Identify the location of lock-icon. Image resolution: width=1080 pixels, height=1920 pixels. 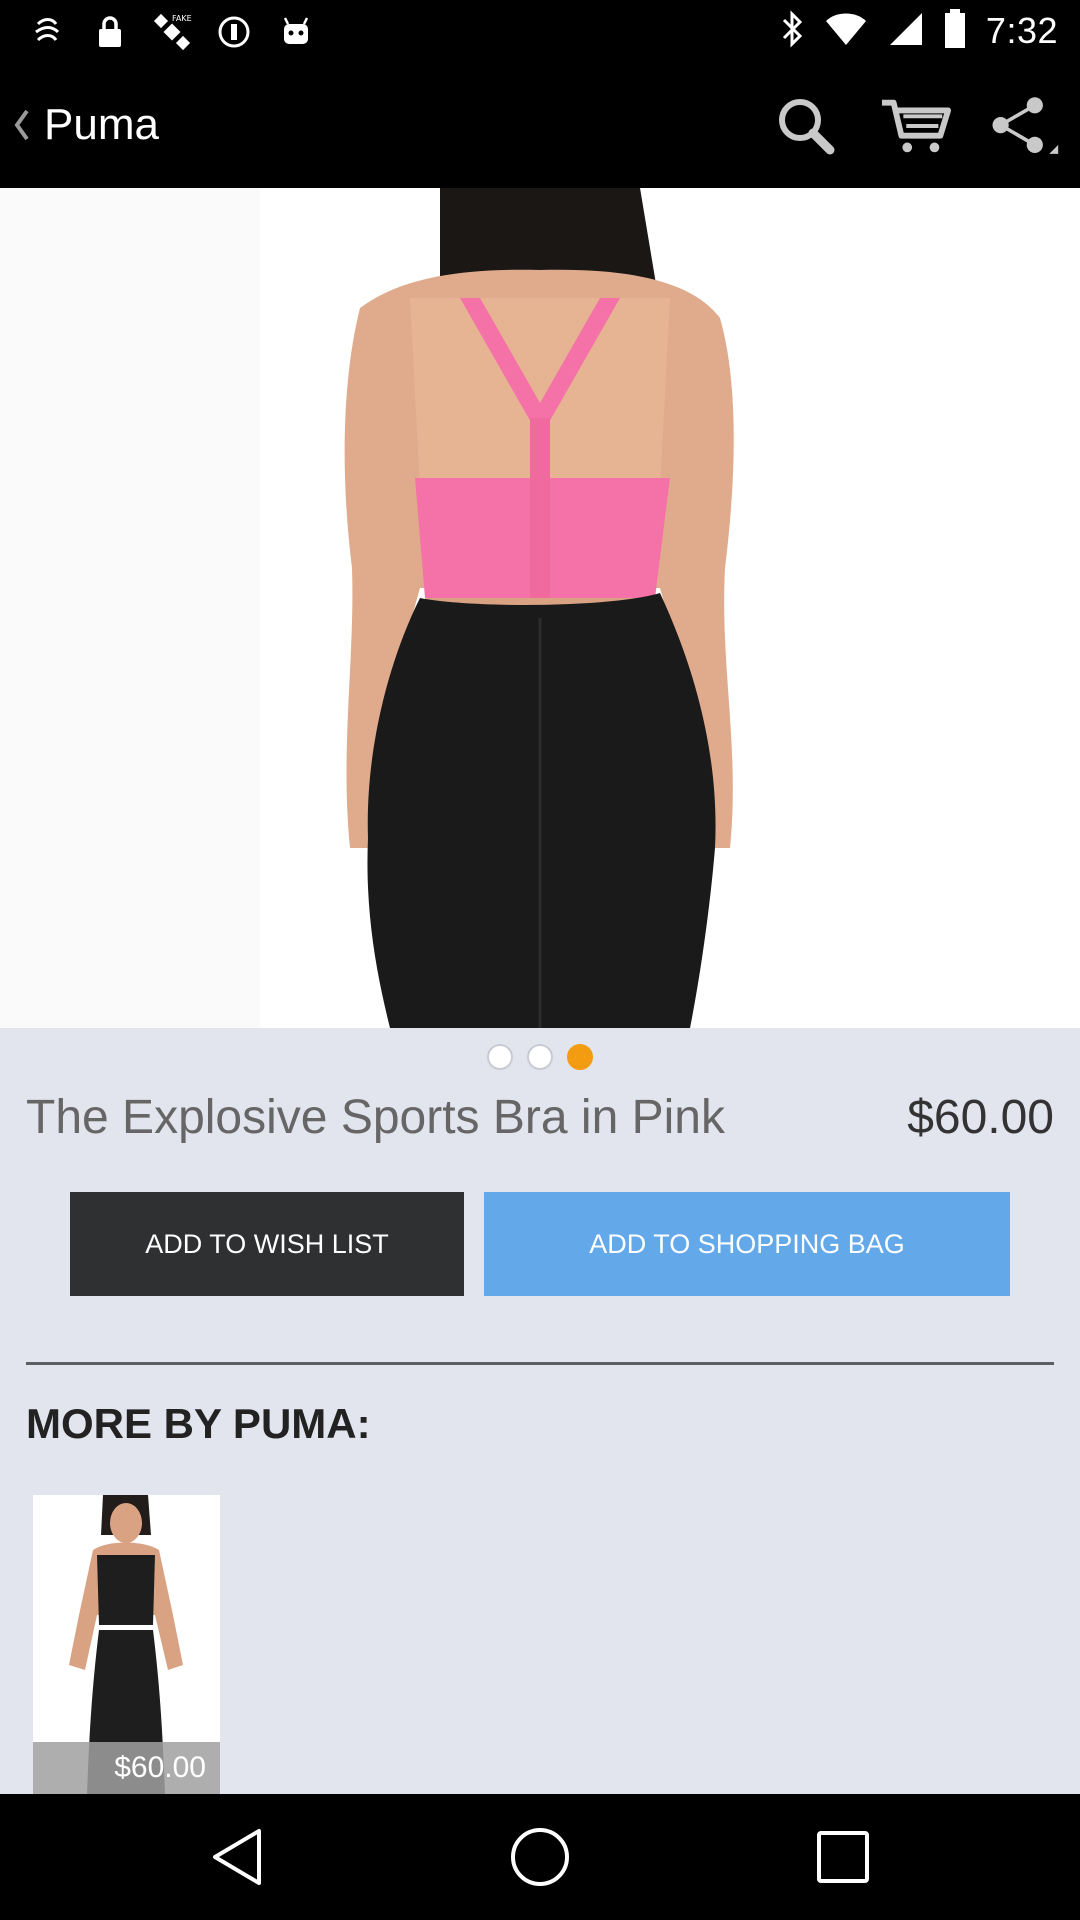
(110, 32).